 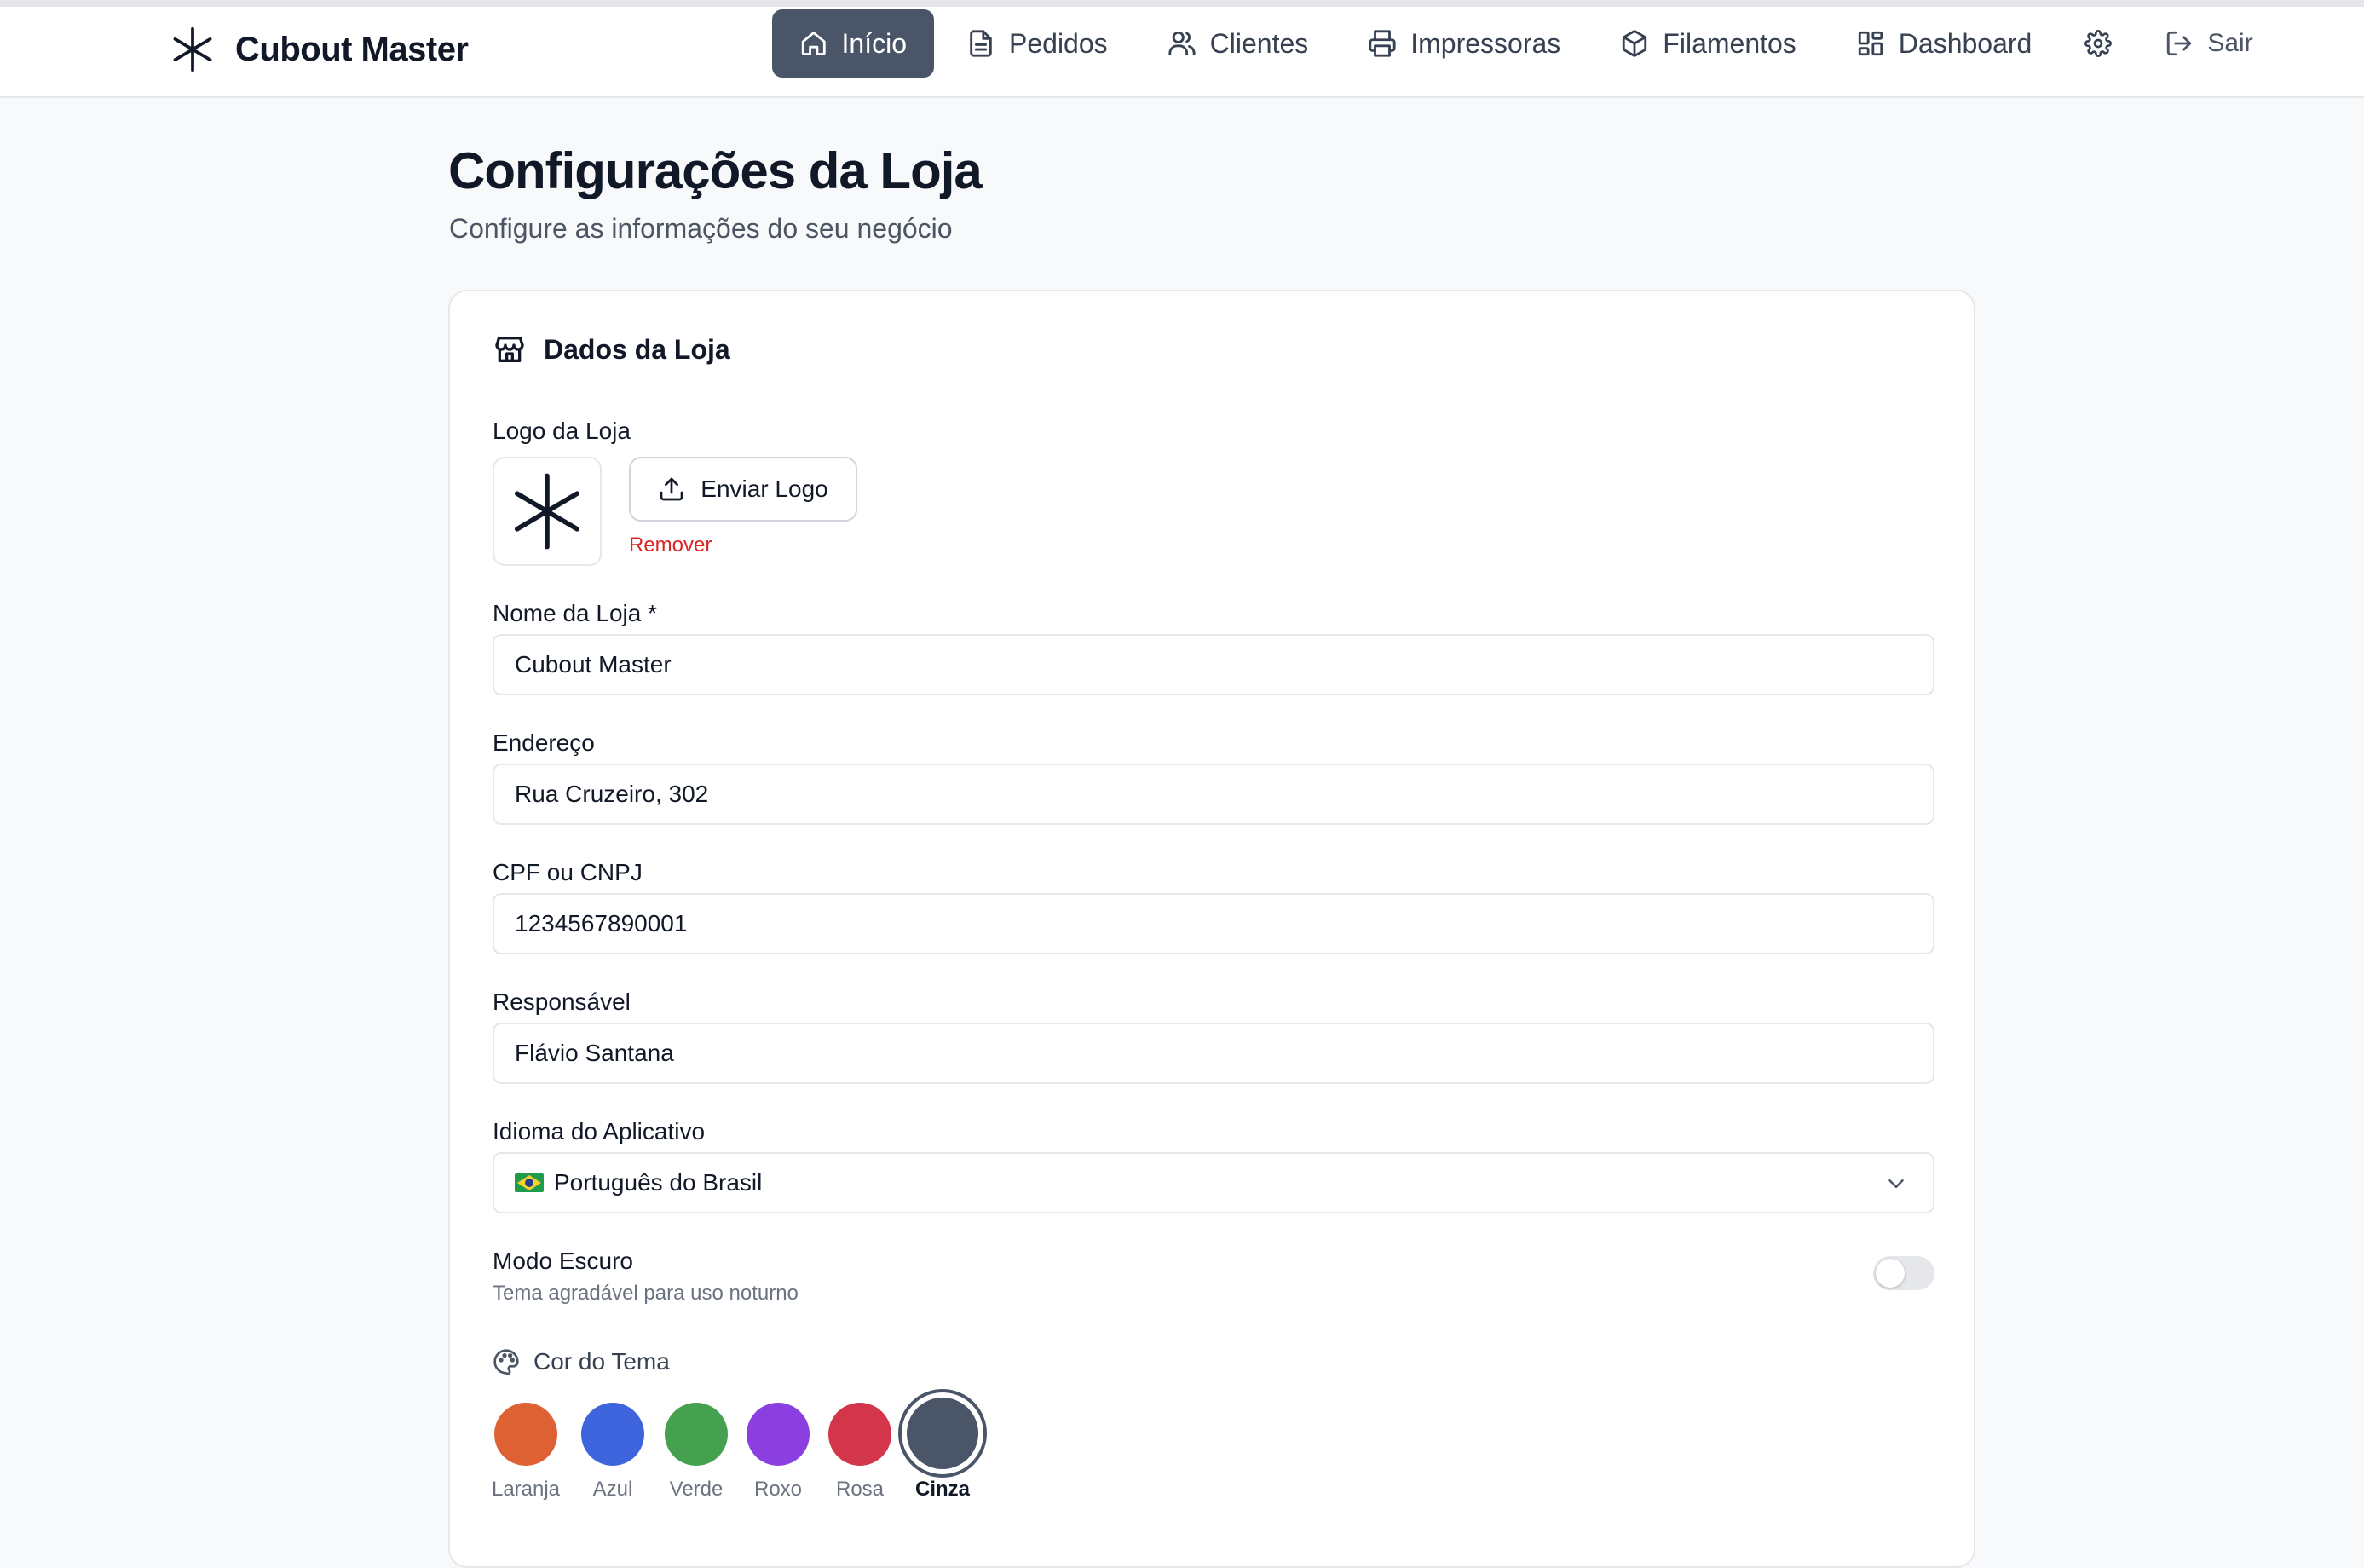 What do you see at coordinates (1213, 665) in the screenshot?
I see `store-name-input: Cubout Master` at bounding box center [1213, 665].